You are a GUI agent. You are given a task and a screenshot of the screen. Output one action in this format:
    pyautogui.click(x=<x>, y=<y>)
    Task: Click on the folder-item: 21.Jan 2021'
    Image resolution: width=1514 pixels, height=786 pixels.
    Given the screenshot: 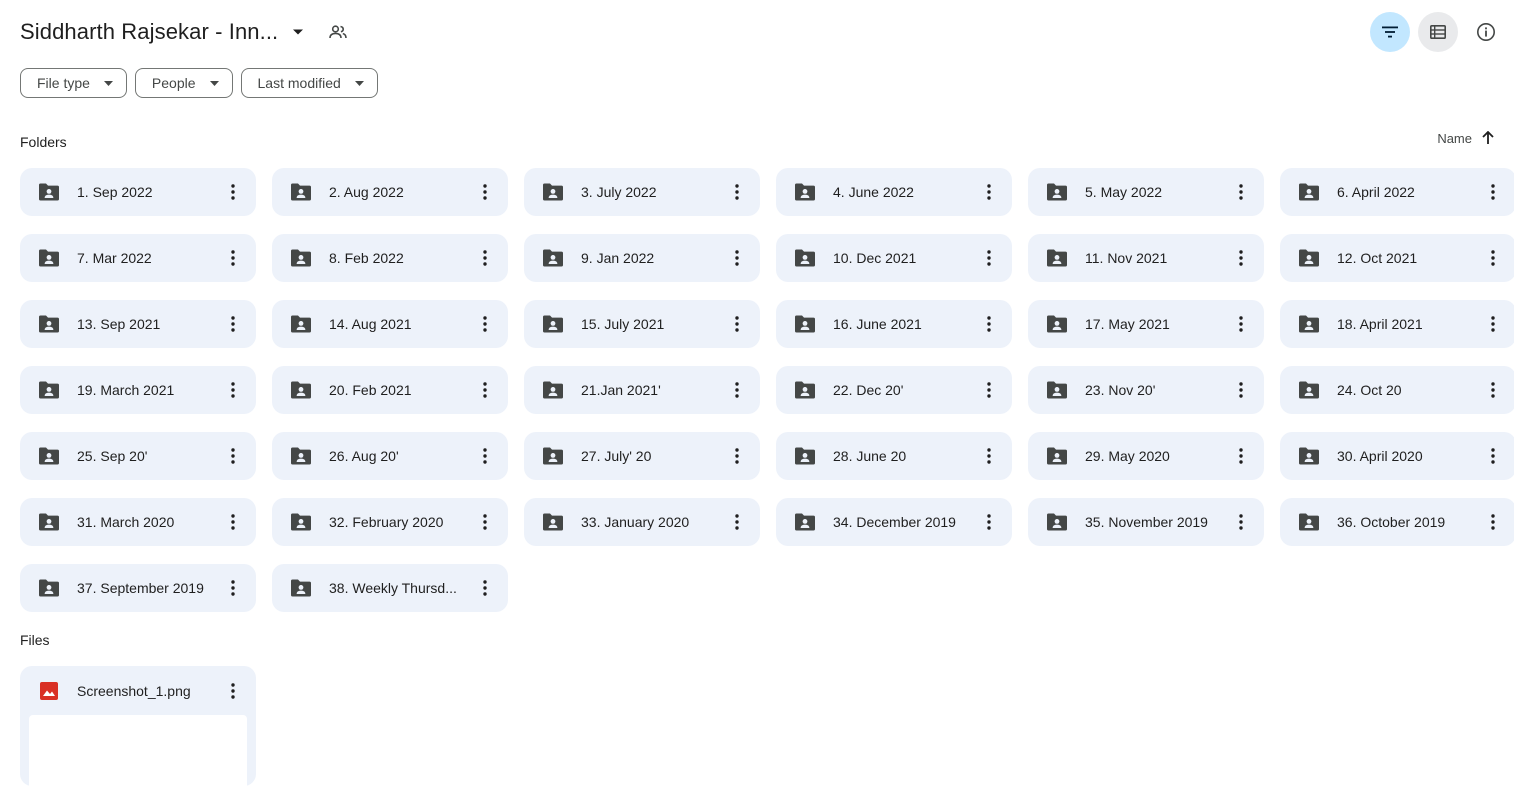 What is the action you would take?
    pyautogui.click(x=642, y=390)
    